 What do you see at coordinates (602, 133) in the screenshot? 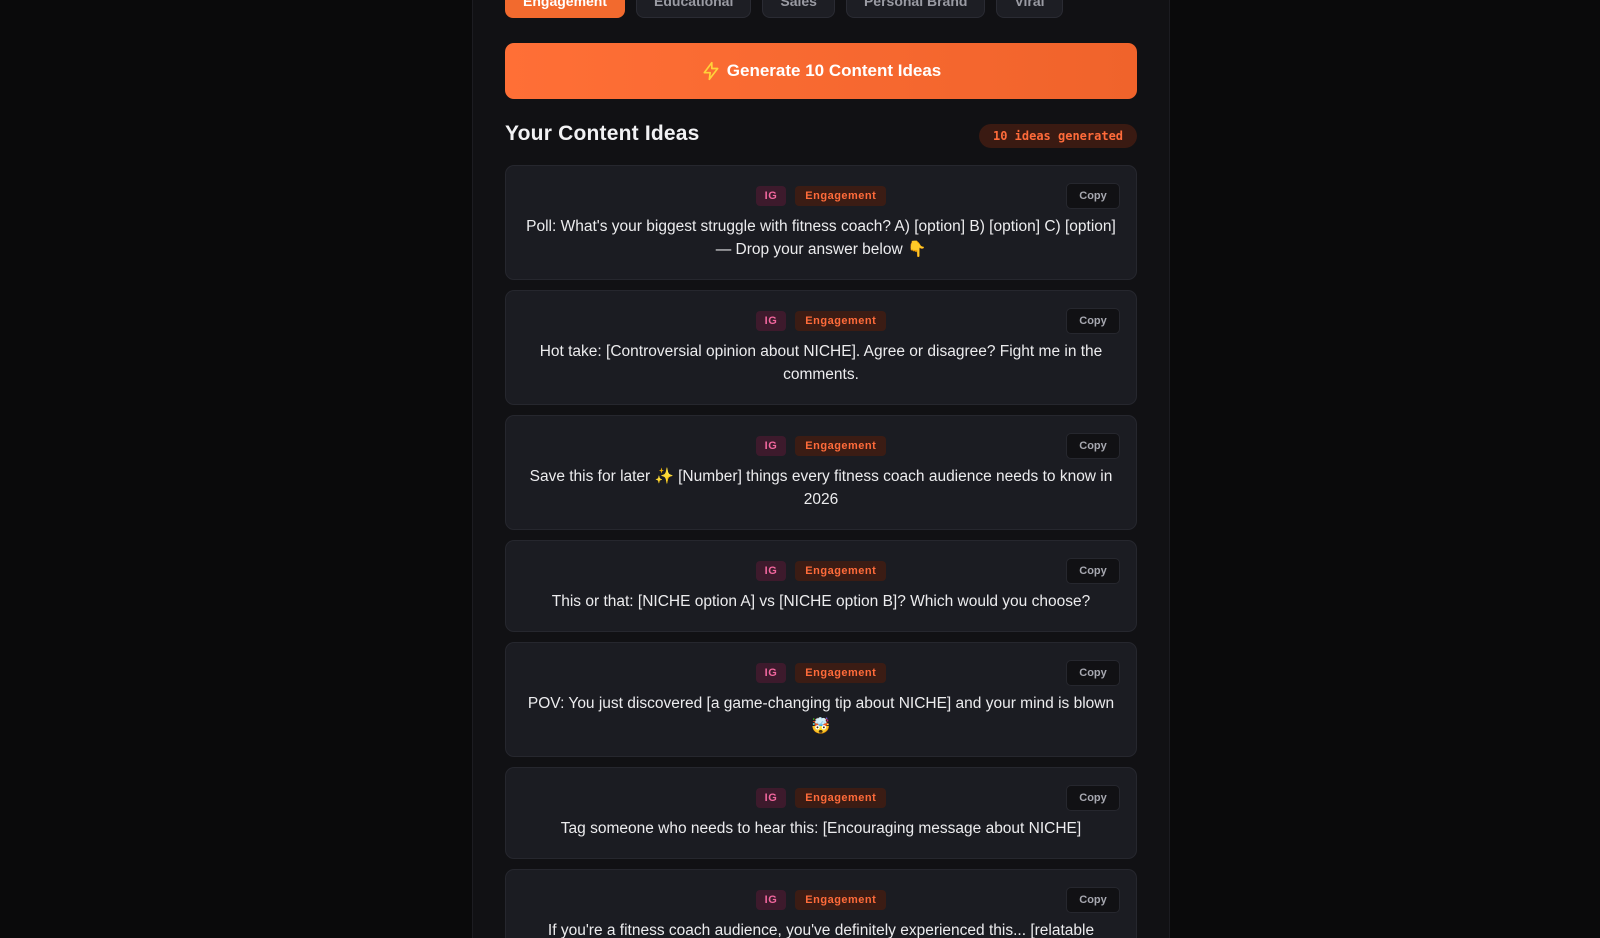
I see `section-title: Your Content Ideas` at bounding box center [602, 133].